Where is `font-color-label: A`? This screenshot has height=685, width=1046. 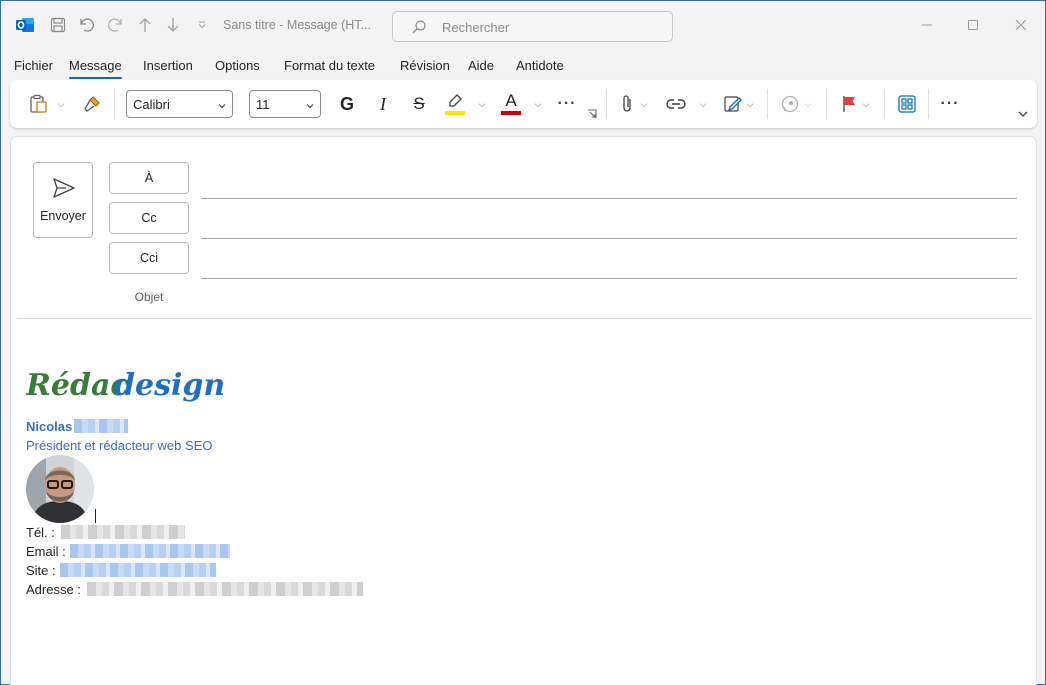
font-color-label: A is located at coordinates (511, 100).